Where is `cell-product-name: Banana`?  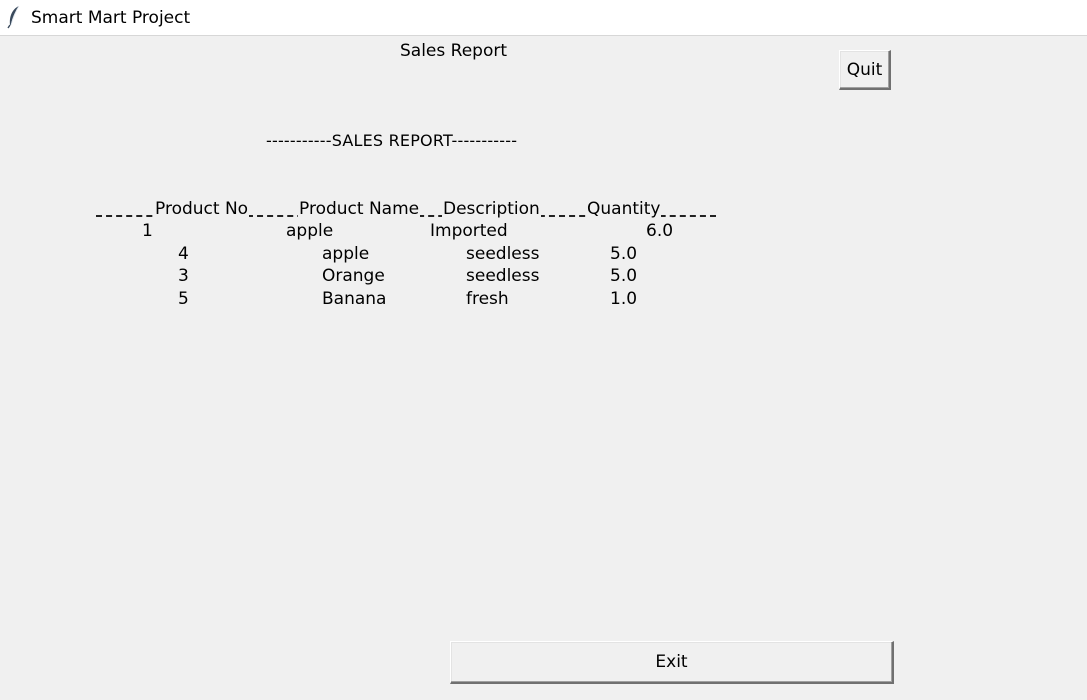
cell-product-name: Banana is located at coordinates (354, 299).